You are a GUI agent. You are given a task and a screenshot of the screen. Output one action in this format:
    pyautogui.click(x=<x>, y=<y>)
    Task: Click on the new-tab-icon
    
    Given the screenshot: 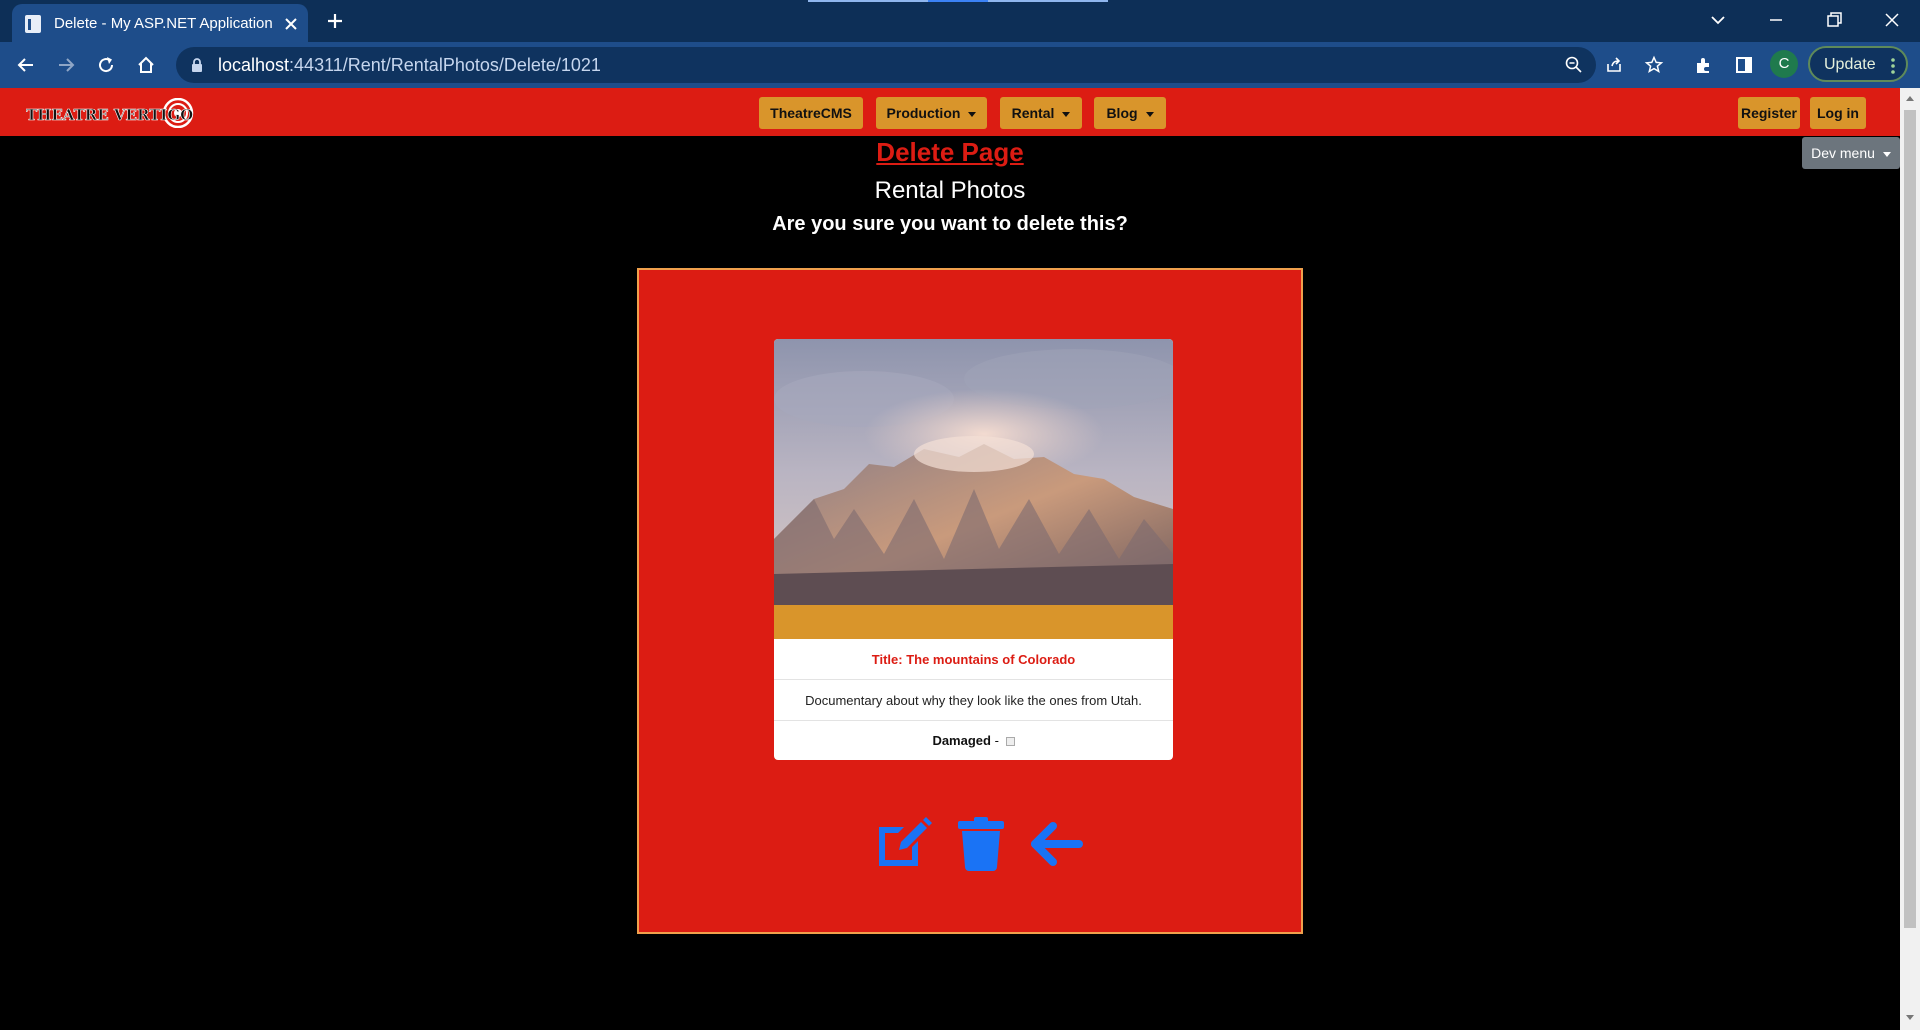 What is the action you would take?
    pyautogui.click(x=335, y=21)
    